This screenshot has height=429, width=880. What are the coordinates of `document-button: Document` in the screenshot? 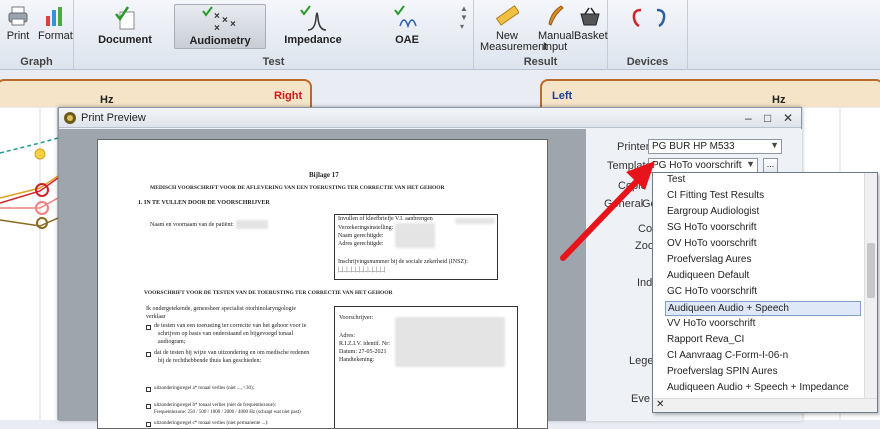 It's located at (125, 25).